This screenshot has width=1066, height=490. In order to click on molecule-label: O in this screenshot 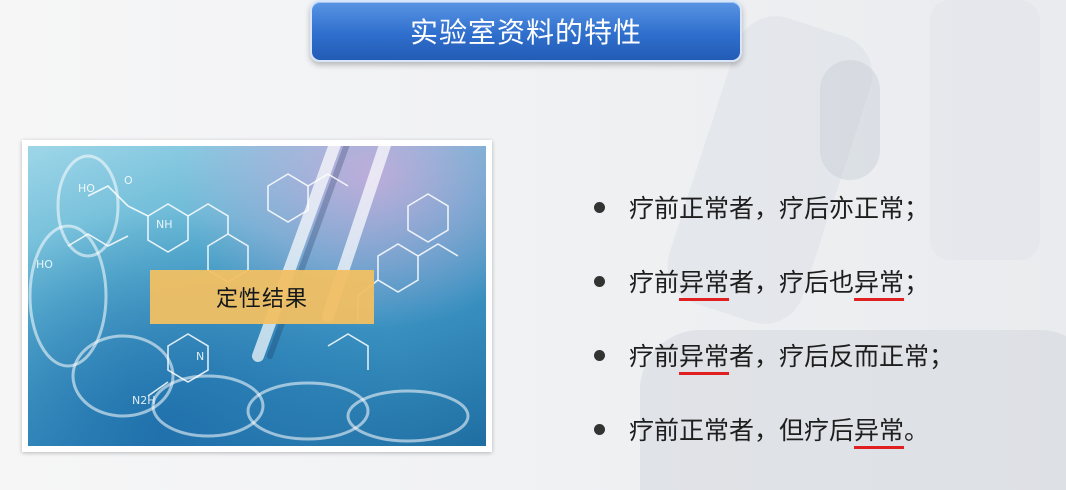, I will do `click(128, 180)`.